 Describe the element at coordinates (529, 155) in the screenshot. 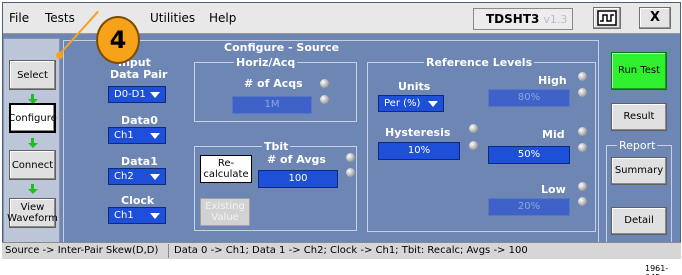

I see `mid-field: 50%` at that location.